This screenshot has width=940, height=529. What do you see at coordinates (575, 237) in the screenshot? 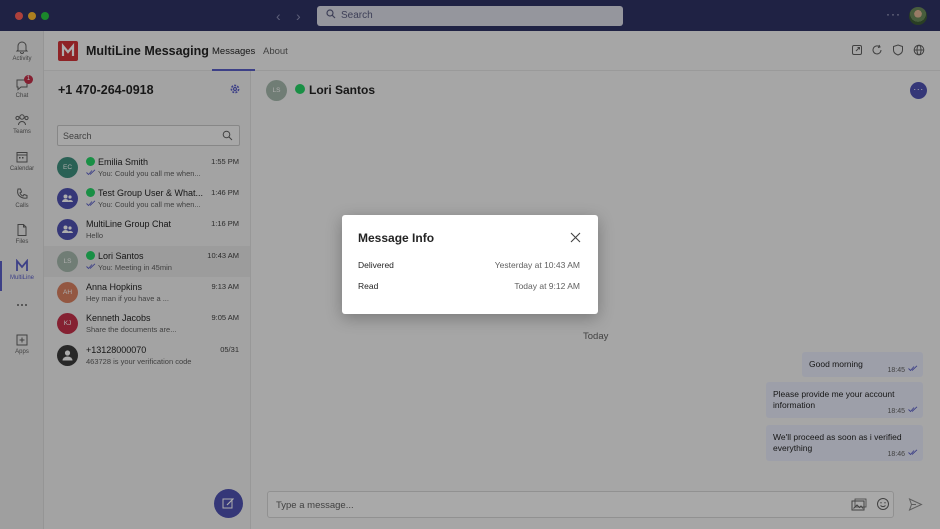
I see `close-icon` at bounding box center [575, 237].